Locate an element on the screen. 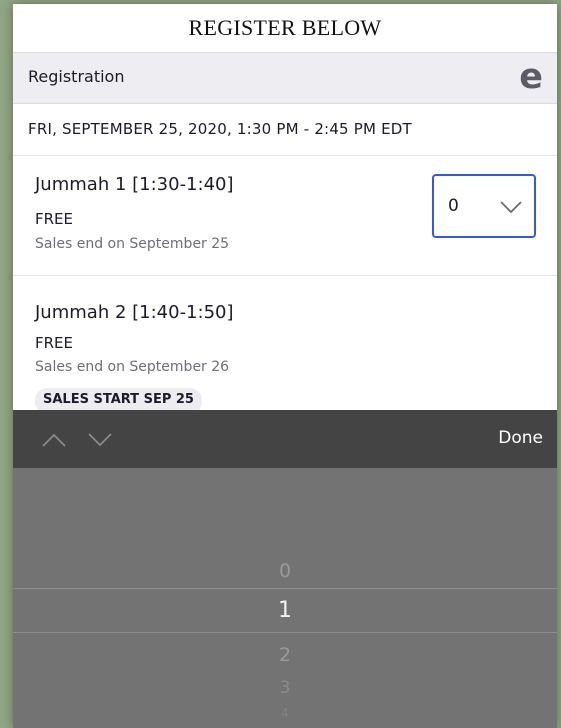  registration-title: Registration is located at coordinates (76, 76).